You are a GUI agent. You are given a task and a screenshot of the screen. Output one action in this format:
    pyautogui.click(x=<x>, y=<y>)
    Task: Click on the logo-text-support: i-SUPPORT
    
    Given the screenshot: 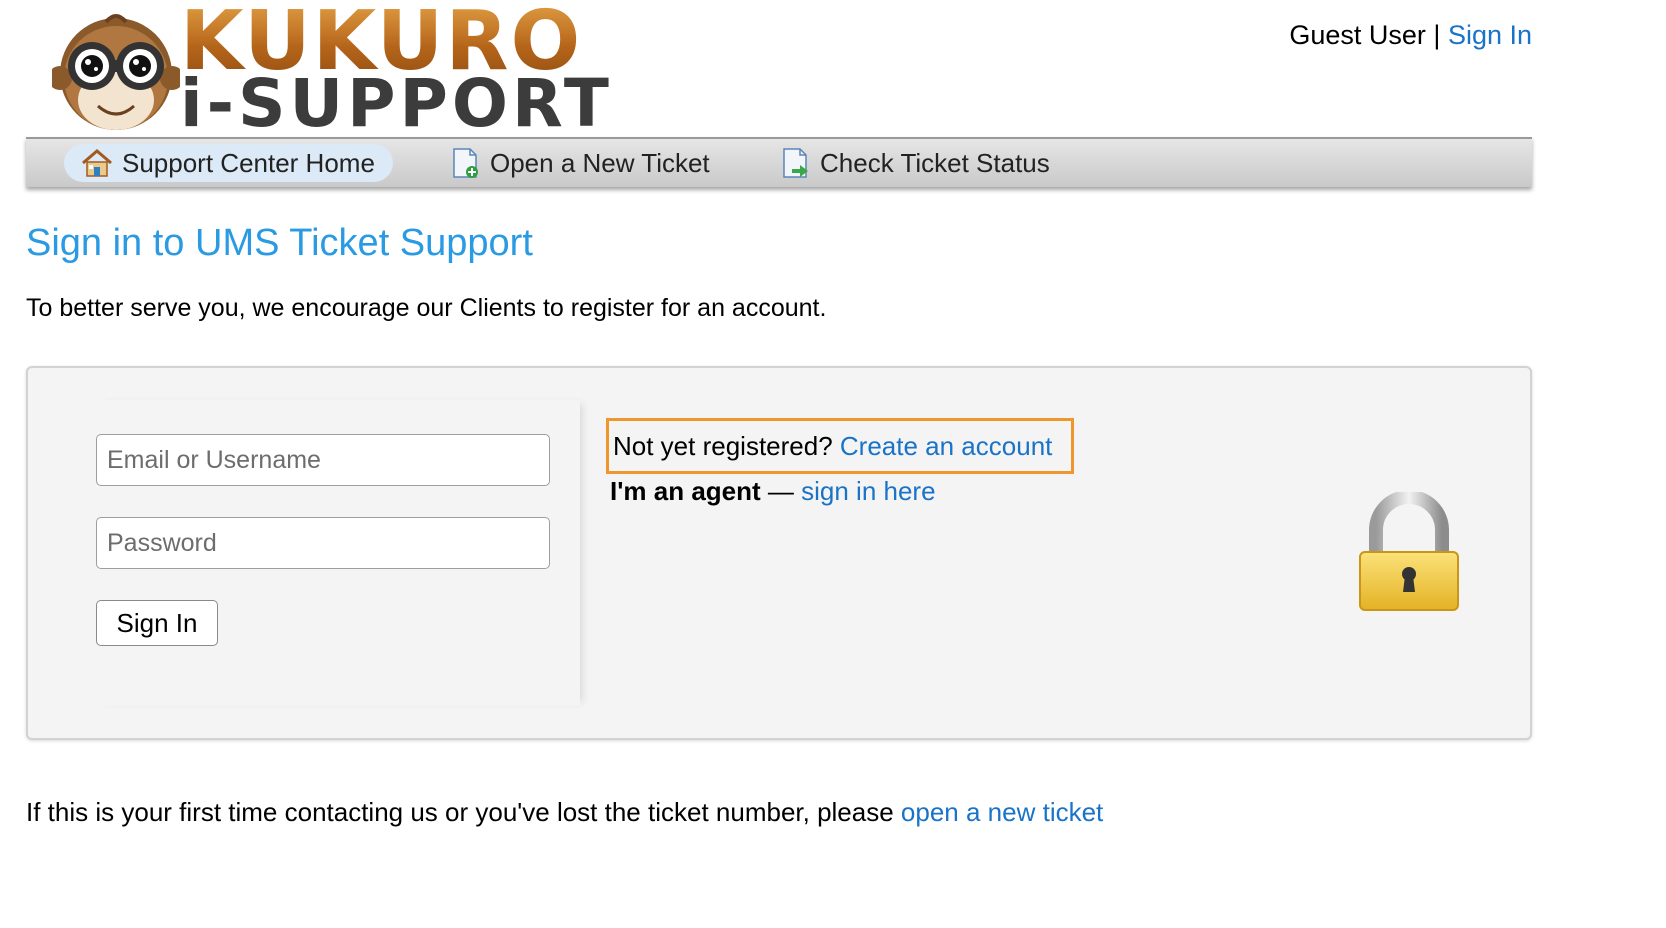 What is the action you would take?
    pyautogui.click(x=396, y=103)
    